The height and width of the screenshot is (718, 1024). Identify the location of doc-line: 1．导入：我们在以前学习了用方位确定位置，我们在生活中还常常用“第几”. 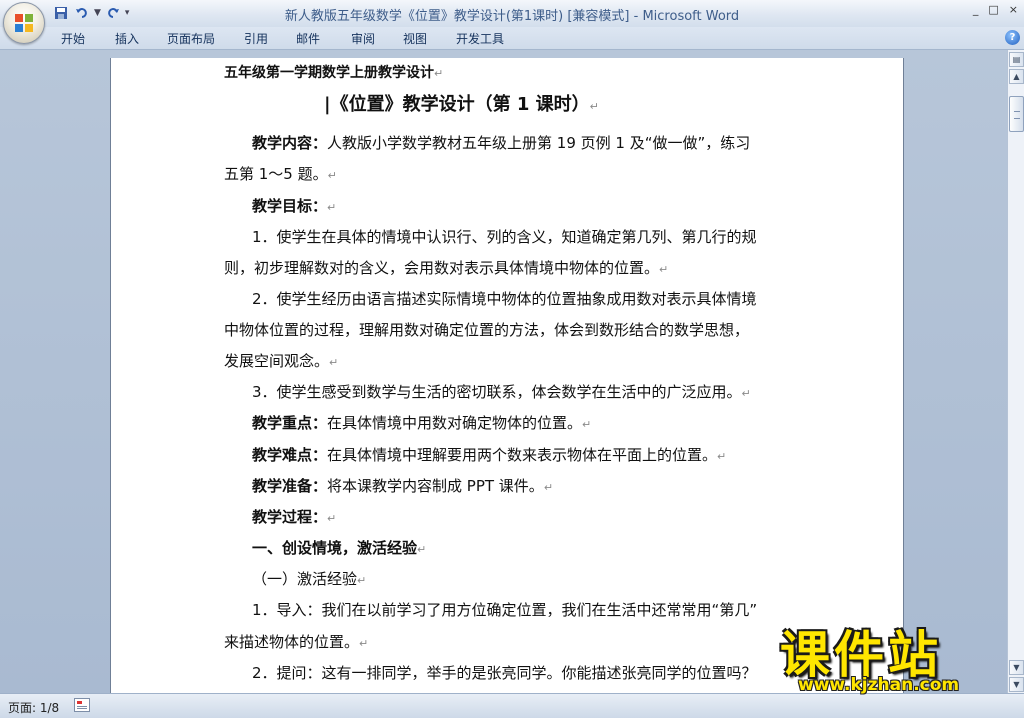
(505, 610).